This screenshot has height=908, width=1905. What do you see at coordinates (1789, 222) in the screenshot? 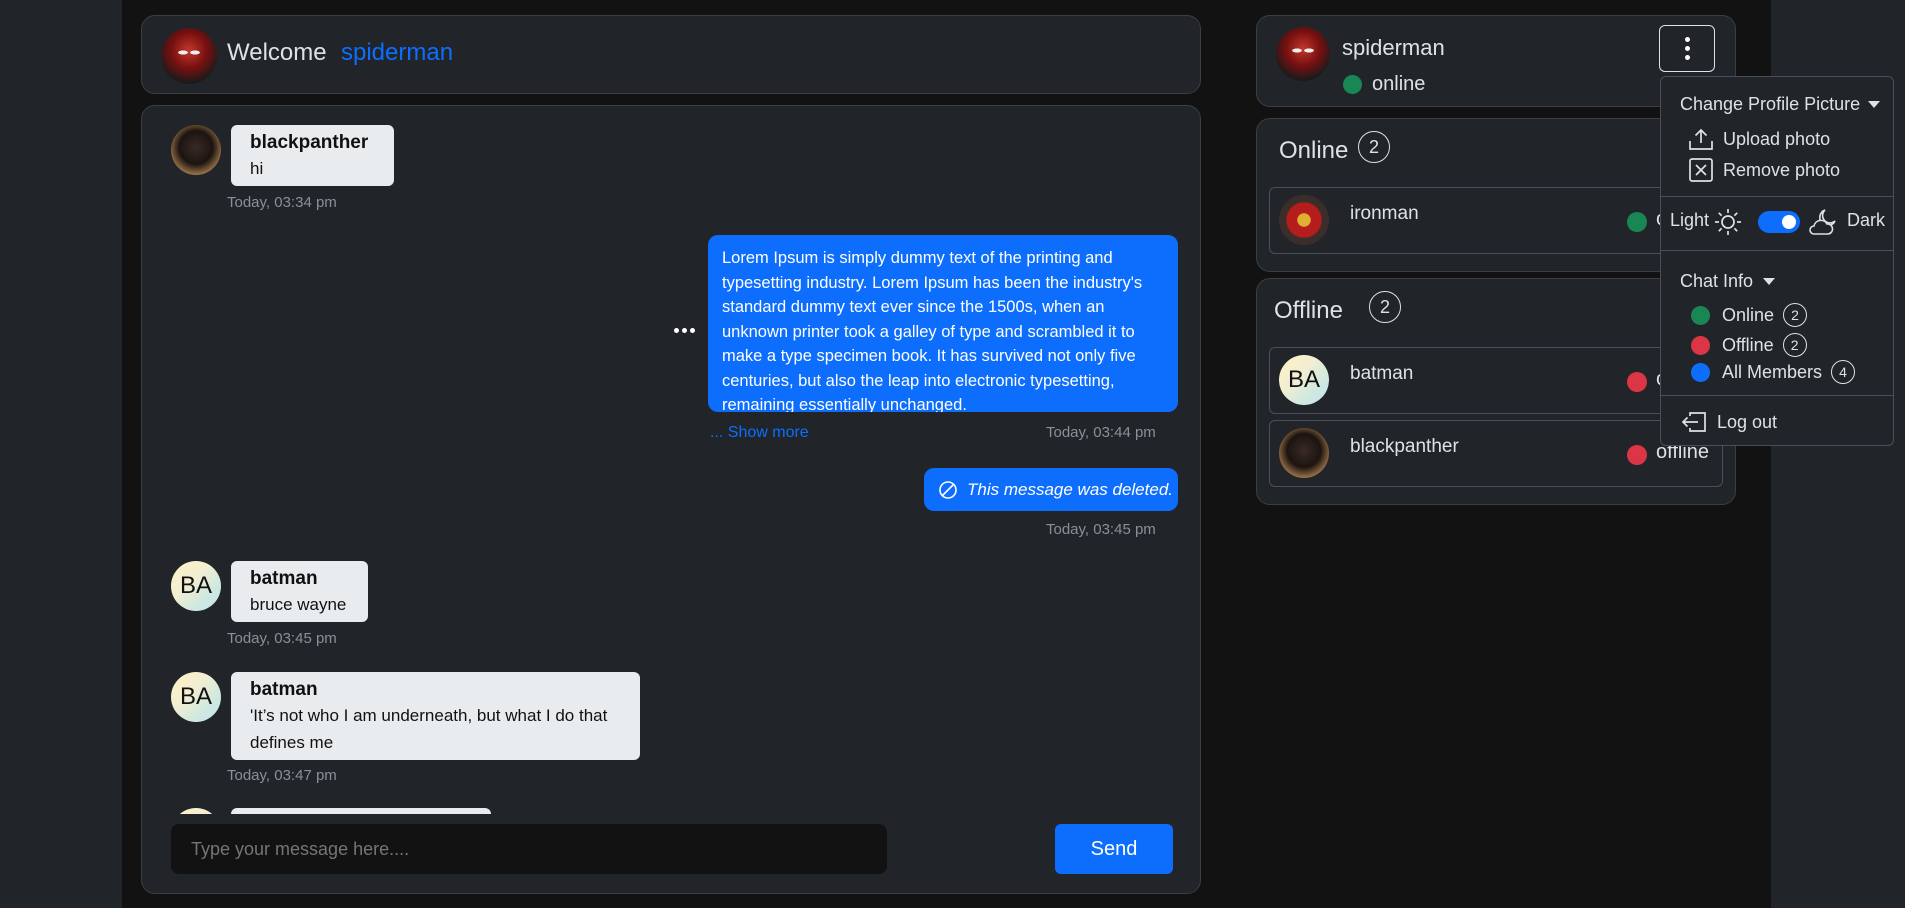
I see `toggle-knob` at bounding box center [1789, 222].